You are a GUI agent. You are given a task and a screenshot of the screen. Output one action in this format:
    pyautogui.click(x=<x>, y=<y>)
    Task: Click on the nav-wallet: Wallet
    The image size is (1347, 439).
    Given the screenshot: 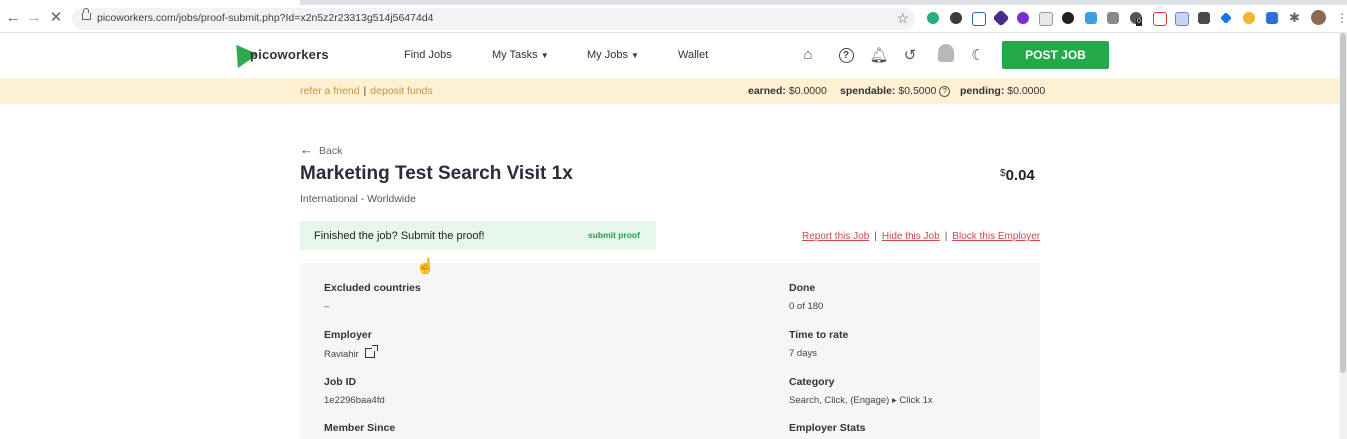 What is the action you would take?
    pyautogui.click(x=693, y=55)
    